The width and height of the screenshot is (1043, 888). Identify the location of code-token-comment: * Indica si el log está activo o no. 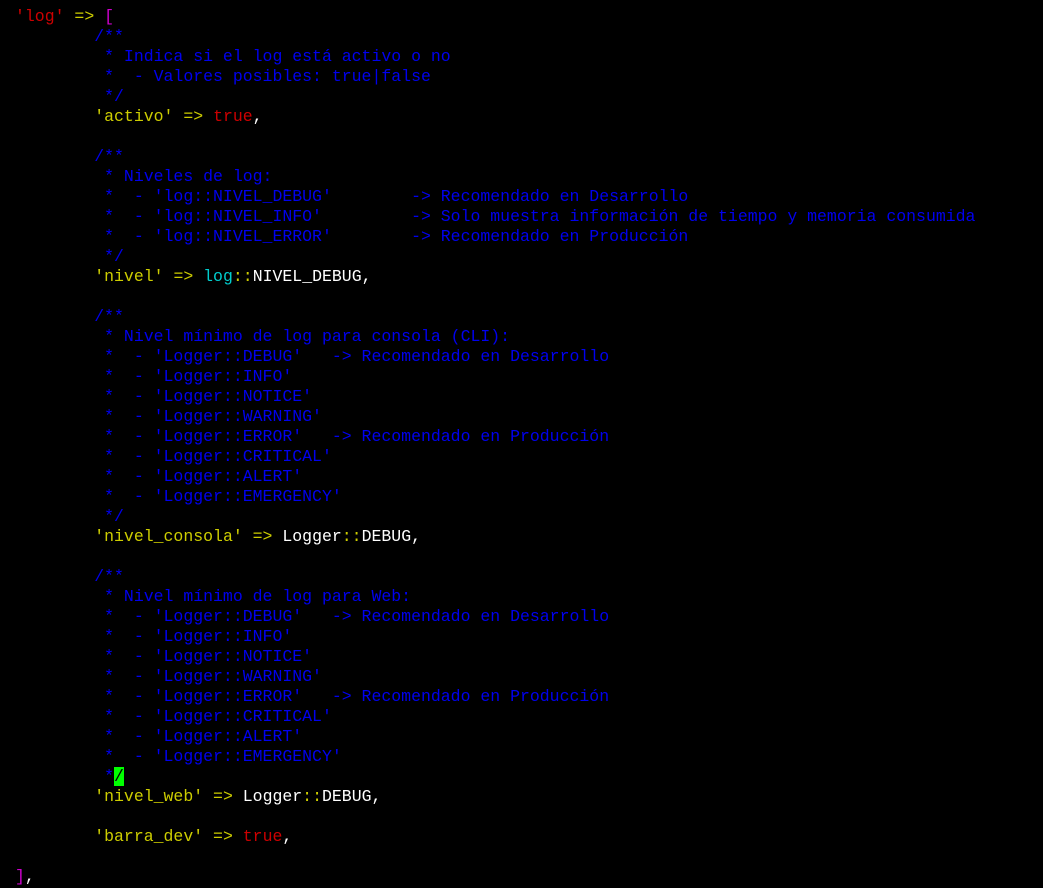
(233, 56).